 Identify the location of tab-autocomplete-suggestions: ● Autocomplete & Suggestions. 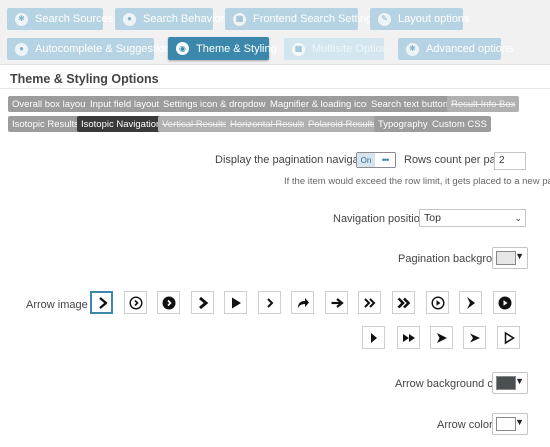
(91, 49).